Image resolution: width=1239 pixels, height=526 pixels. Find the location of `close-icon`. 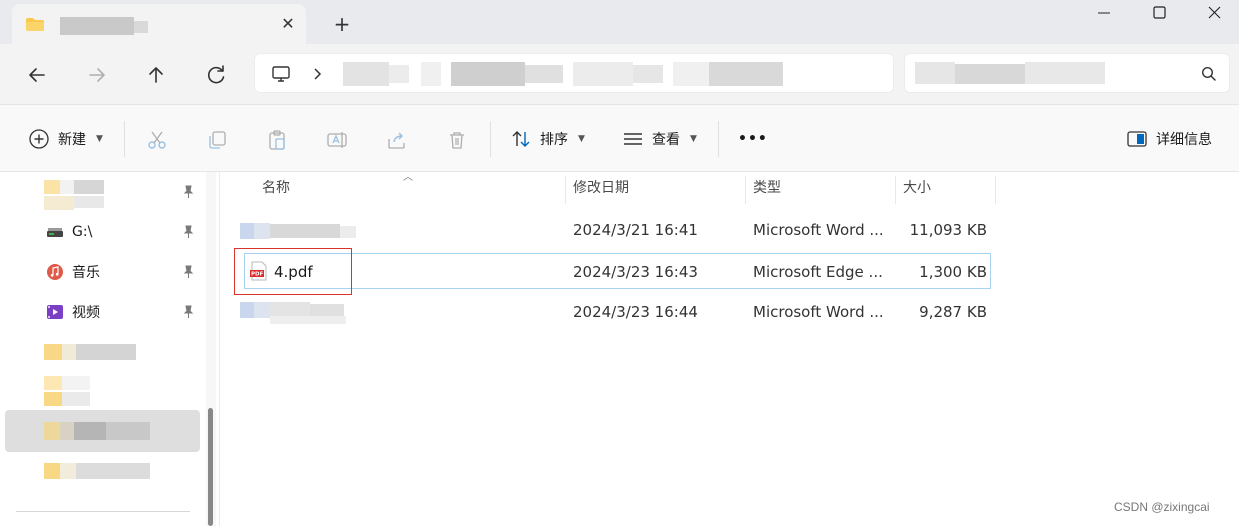

close-icon is located at coordinates (1214, 12).